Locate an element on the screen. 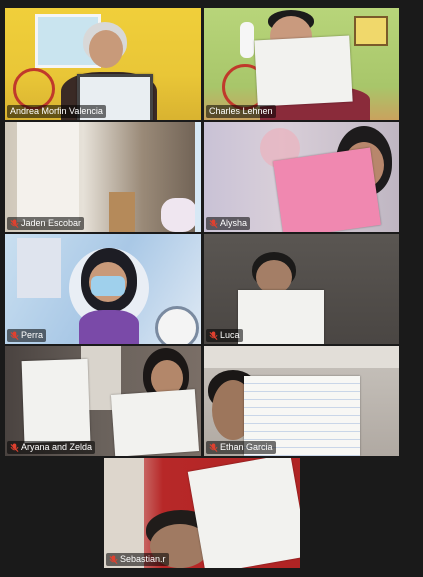 Image resolution: width=423 pixels, height=577 pixels. video-tile-jaden: Jaden Escobar is located at coordinates (103, 177).